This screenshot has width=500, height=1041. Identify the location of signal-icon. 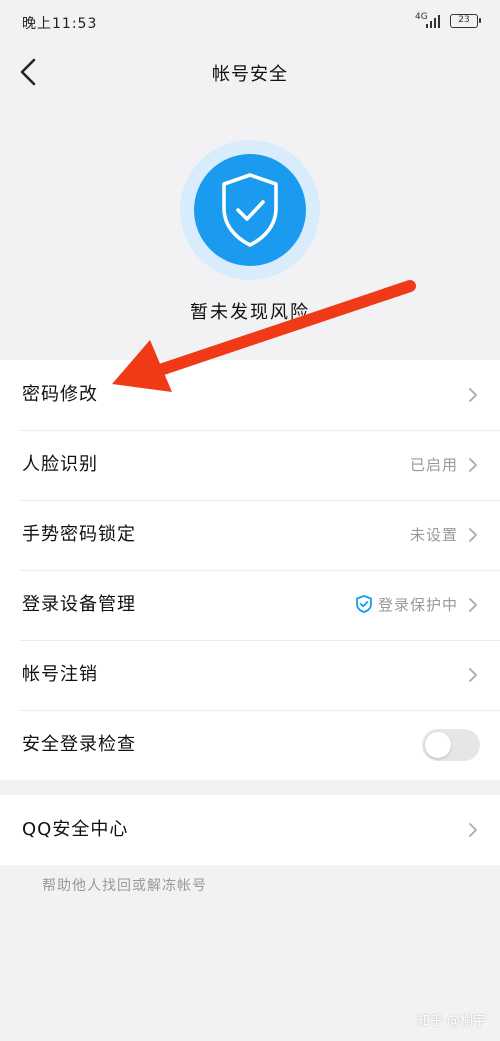
(434, 21).